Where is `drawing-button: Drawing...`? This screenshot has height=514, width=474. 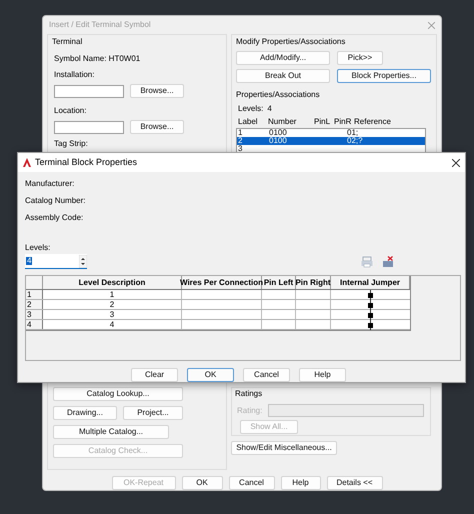 drawing-button: Drawing... is located at coordinates (85, 413).